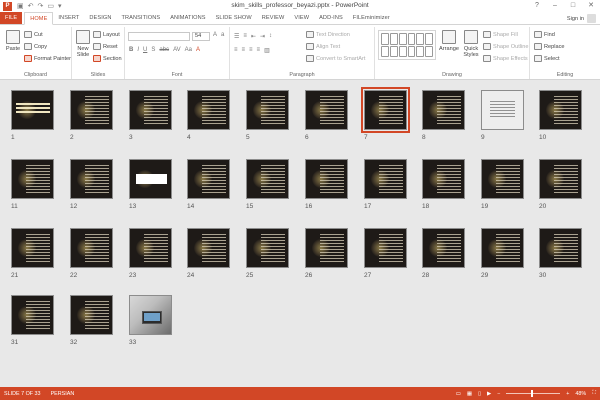 The height and width of the screenshot is (400, 600). Describe the element at coordinates (567, 394) in the screenshot. I see `zoom-in-icon: +` at that location.